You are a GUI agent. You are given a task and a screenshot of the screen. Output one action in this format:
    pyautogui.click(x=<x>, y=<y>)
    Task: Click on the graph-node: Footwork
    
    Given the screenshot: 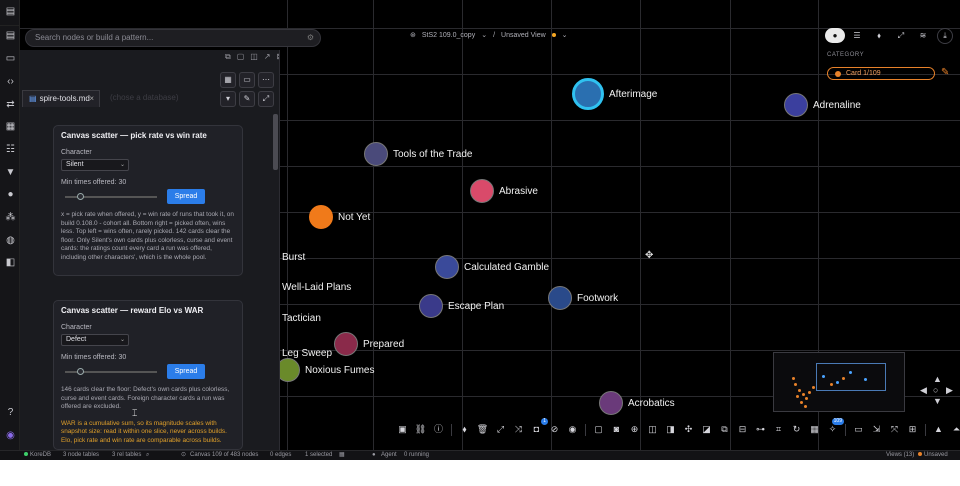 What is the action you would take?
    pyautogui.click(x=583, y=298)
    